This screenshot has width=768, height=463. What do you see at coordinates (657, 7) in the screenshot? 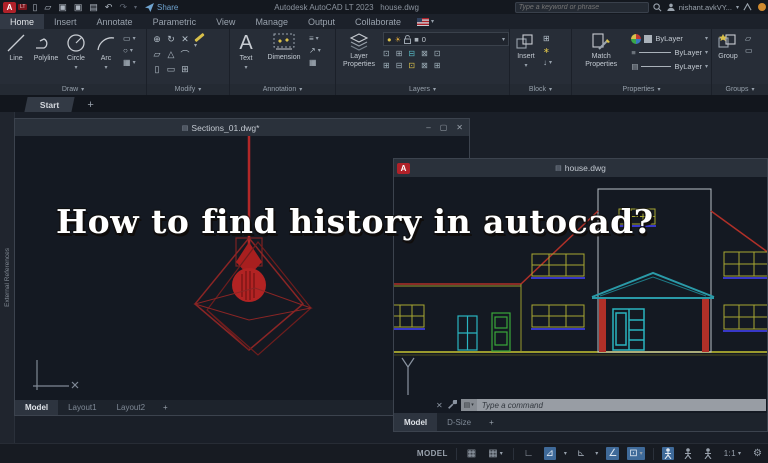
I see `search-icon` at bounding box center [657, 7].